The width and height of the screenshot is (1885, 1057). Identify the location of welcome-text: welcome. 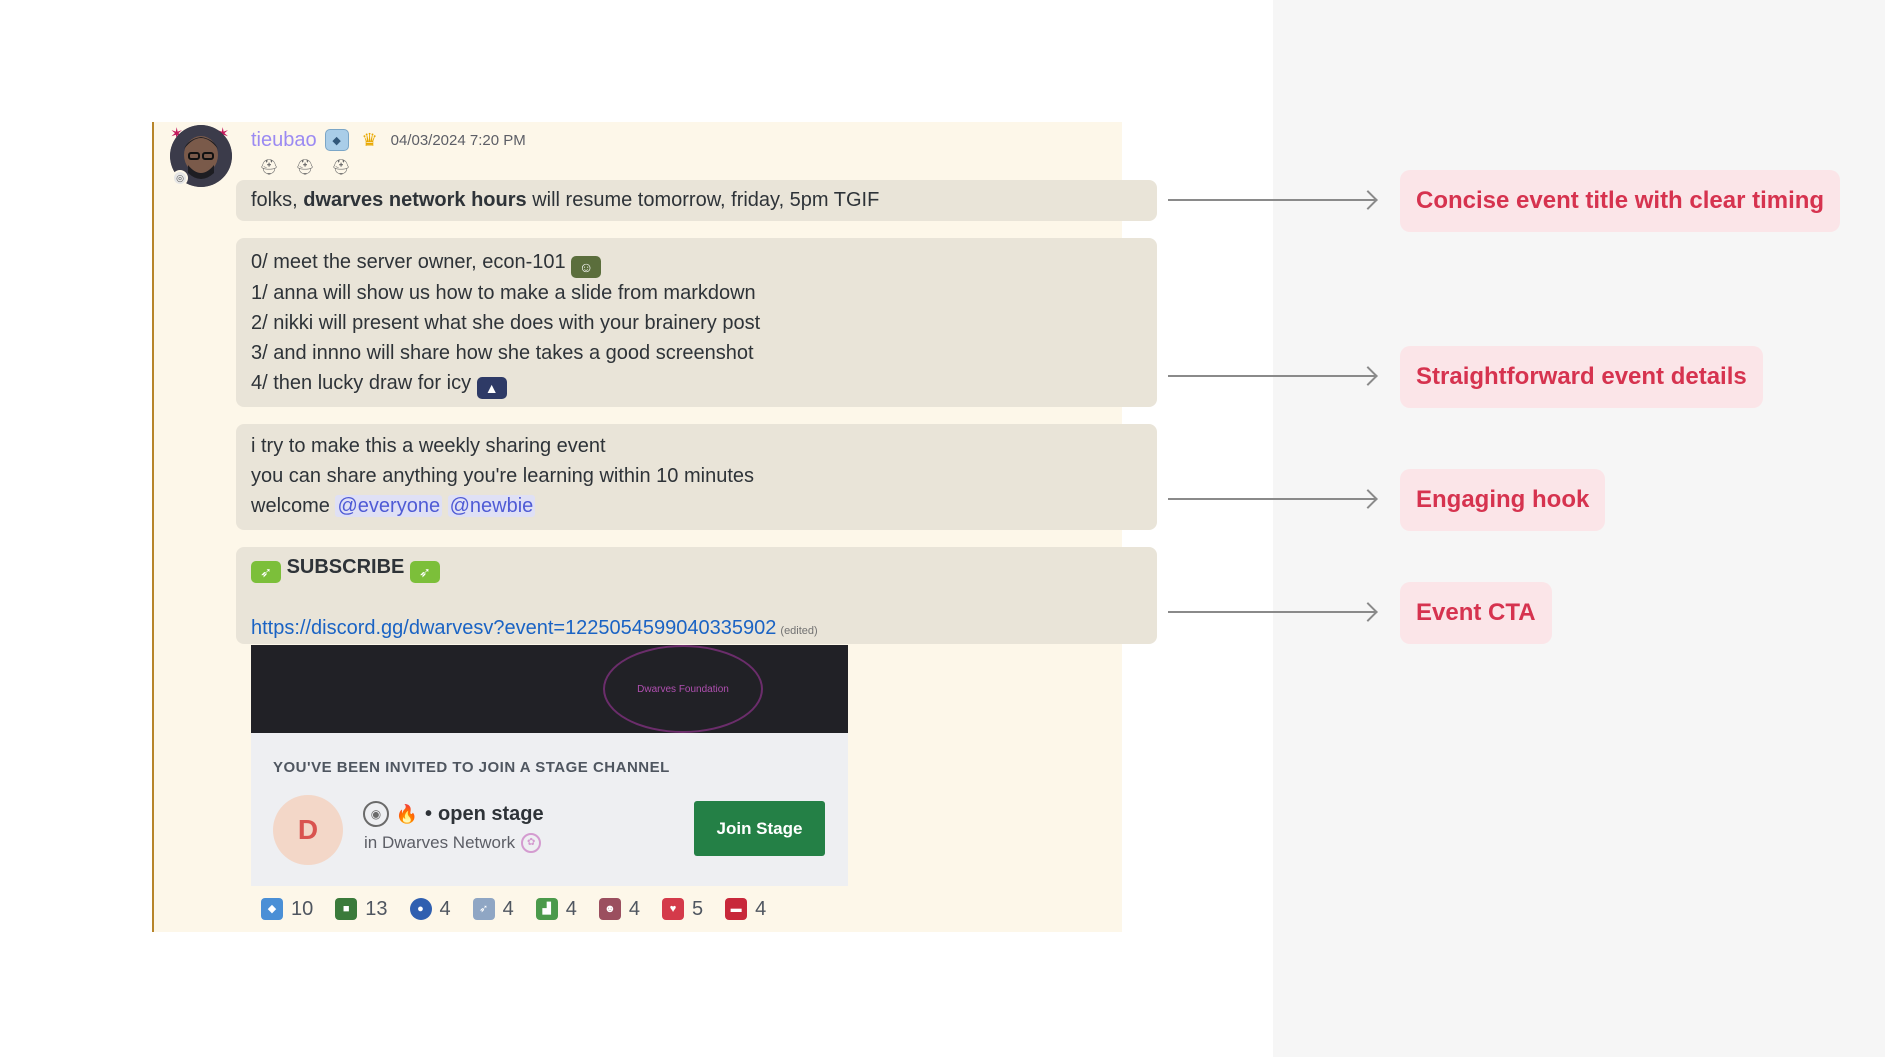
(290, 506).